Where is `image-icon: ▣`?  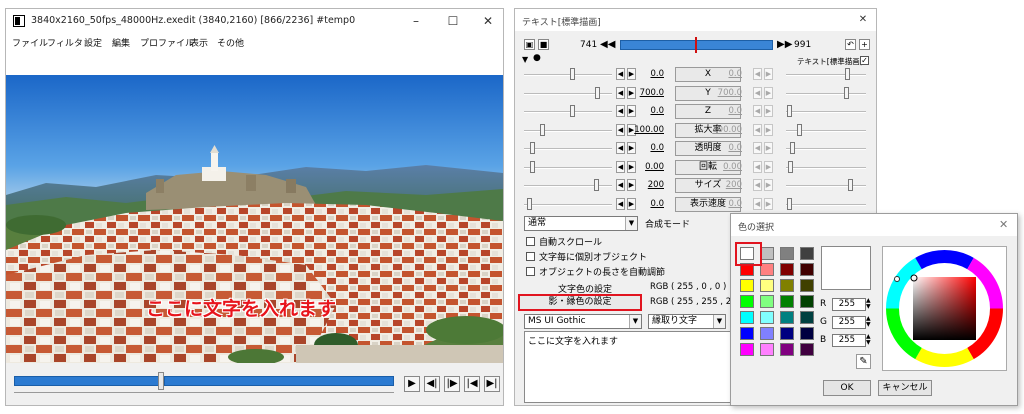 image-icon: ▣ is located at coordinates (529, 44).